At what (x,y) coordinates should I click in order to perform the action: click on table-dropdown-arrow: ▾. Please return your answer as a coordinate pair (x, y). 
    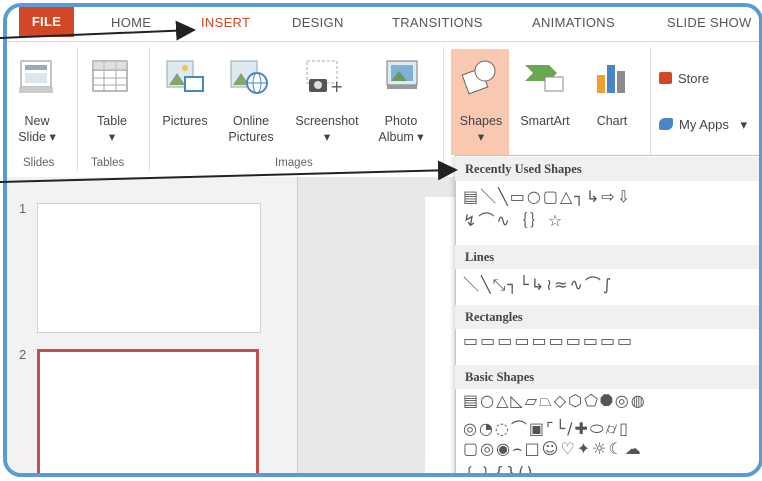
    Looking at the image, I should click on (112, 137).